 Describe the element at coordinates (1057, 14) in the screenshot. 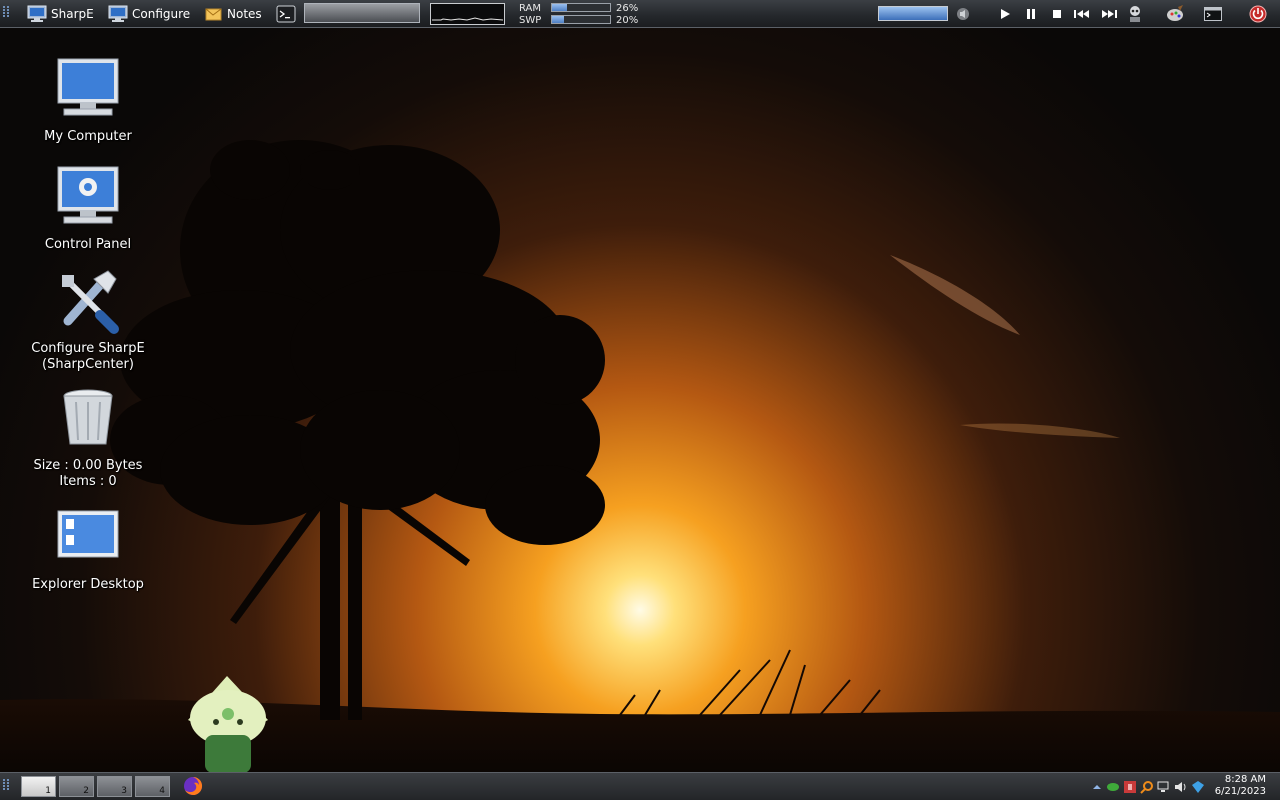

I see `stop-icon` at that location.